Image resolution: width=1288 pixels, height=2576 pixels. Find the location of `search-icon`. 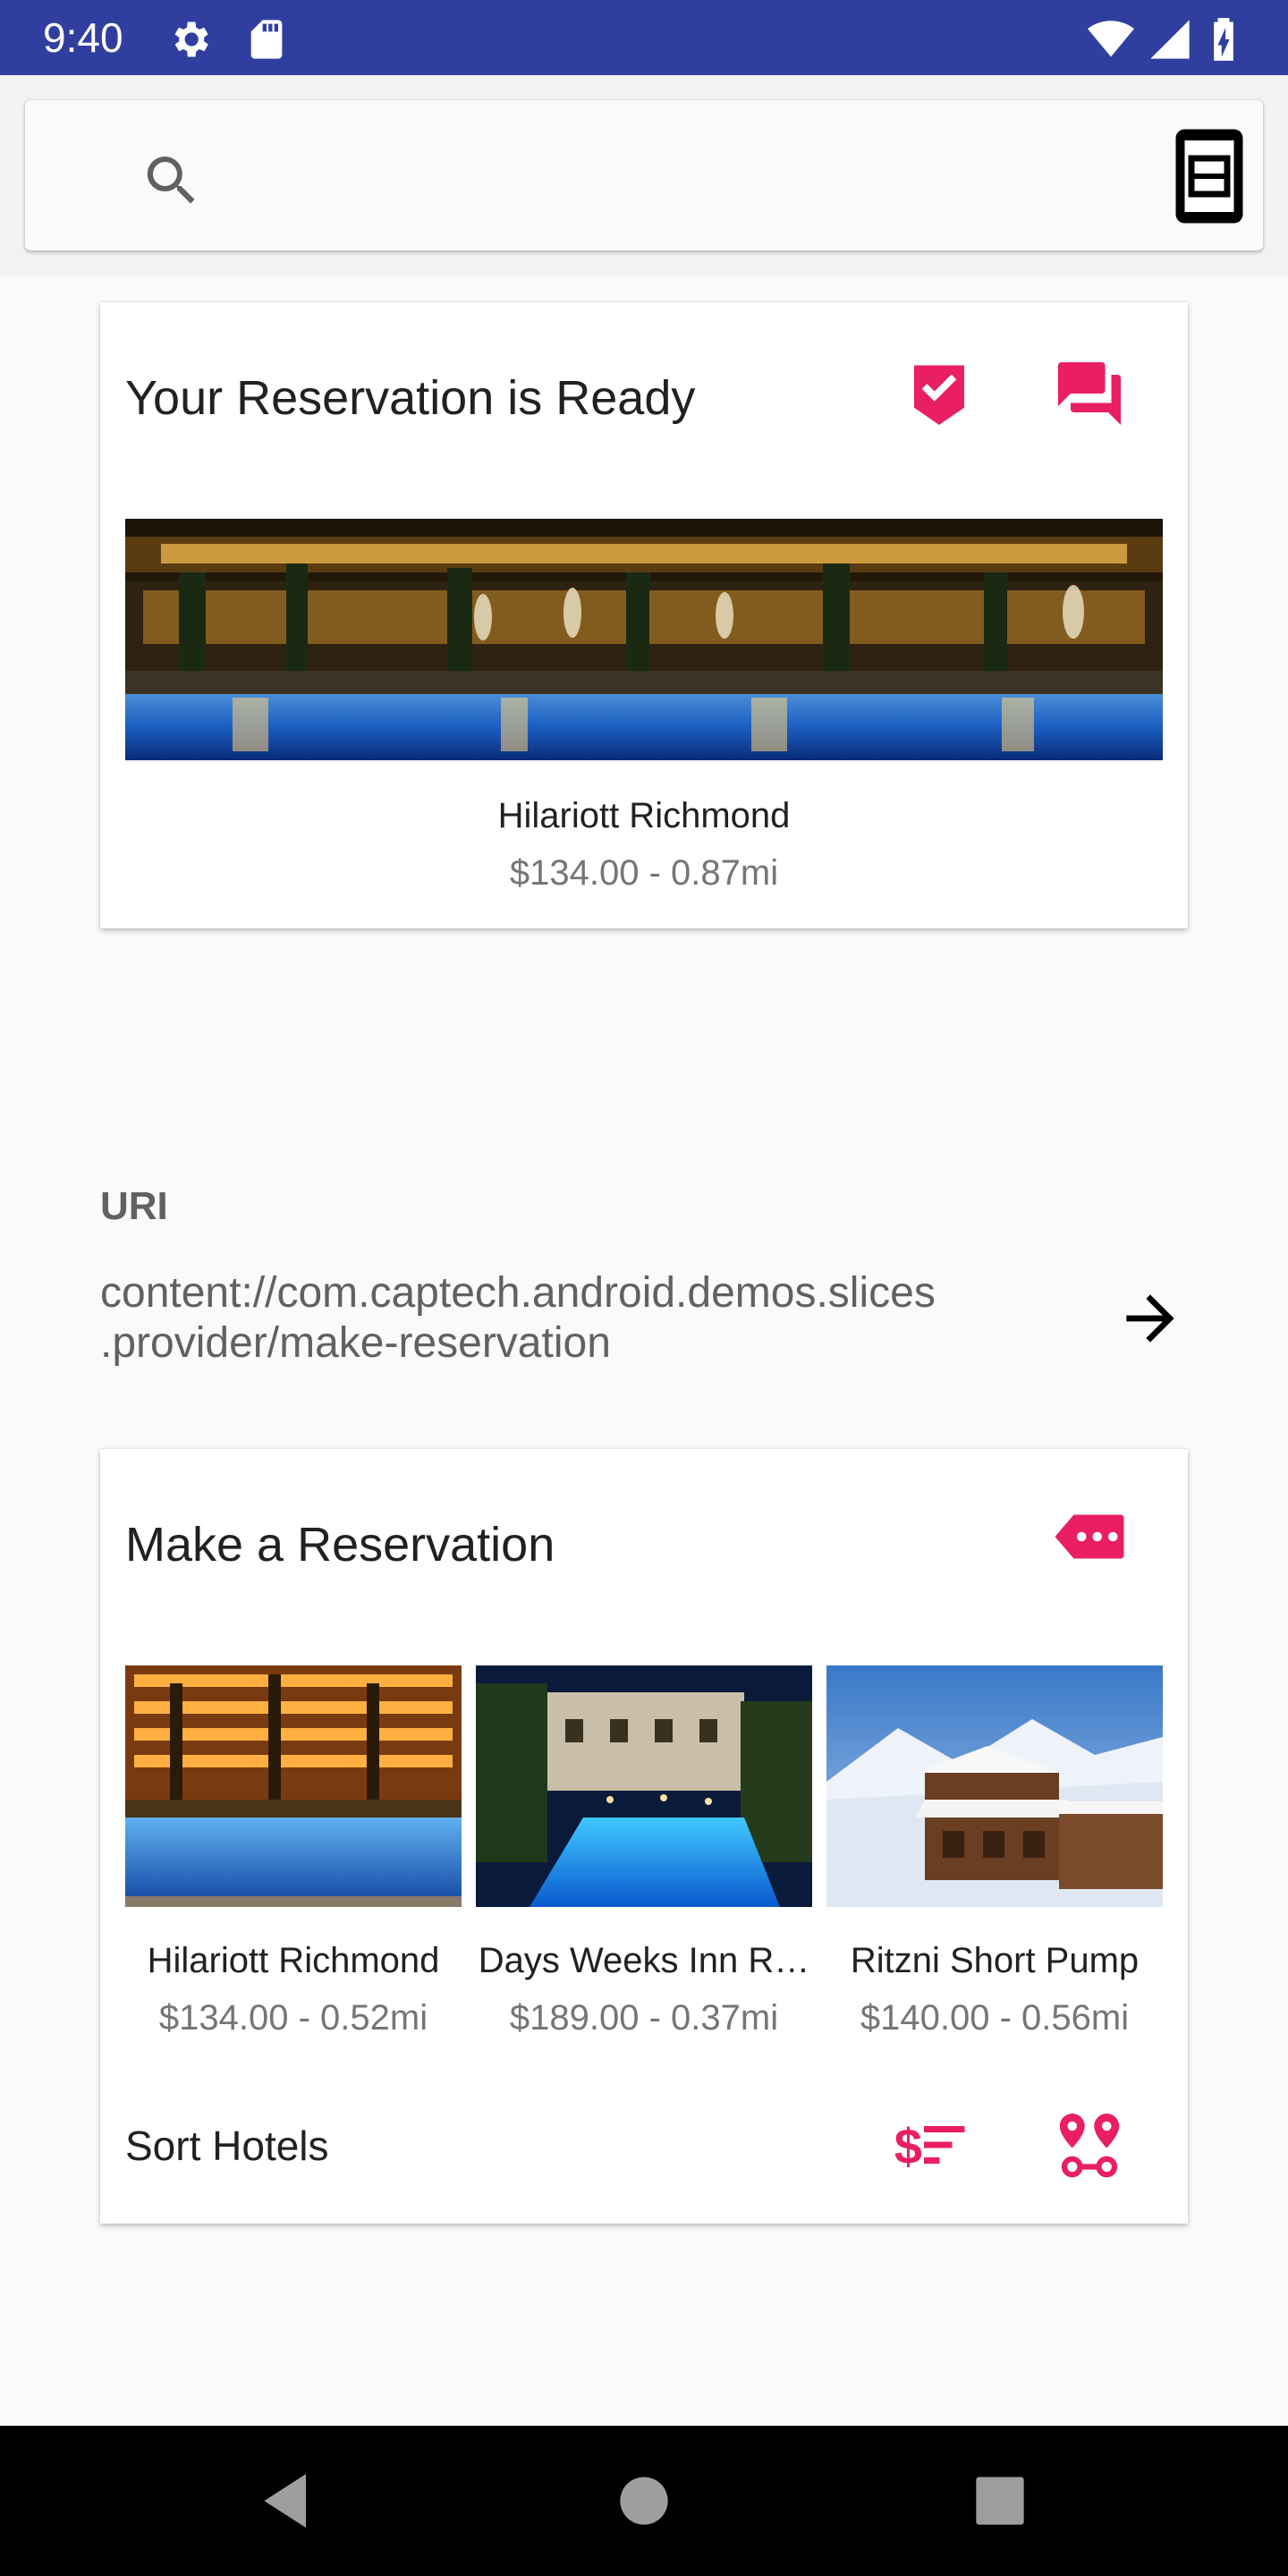

search-icon is located at coordinates (172, 180).